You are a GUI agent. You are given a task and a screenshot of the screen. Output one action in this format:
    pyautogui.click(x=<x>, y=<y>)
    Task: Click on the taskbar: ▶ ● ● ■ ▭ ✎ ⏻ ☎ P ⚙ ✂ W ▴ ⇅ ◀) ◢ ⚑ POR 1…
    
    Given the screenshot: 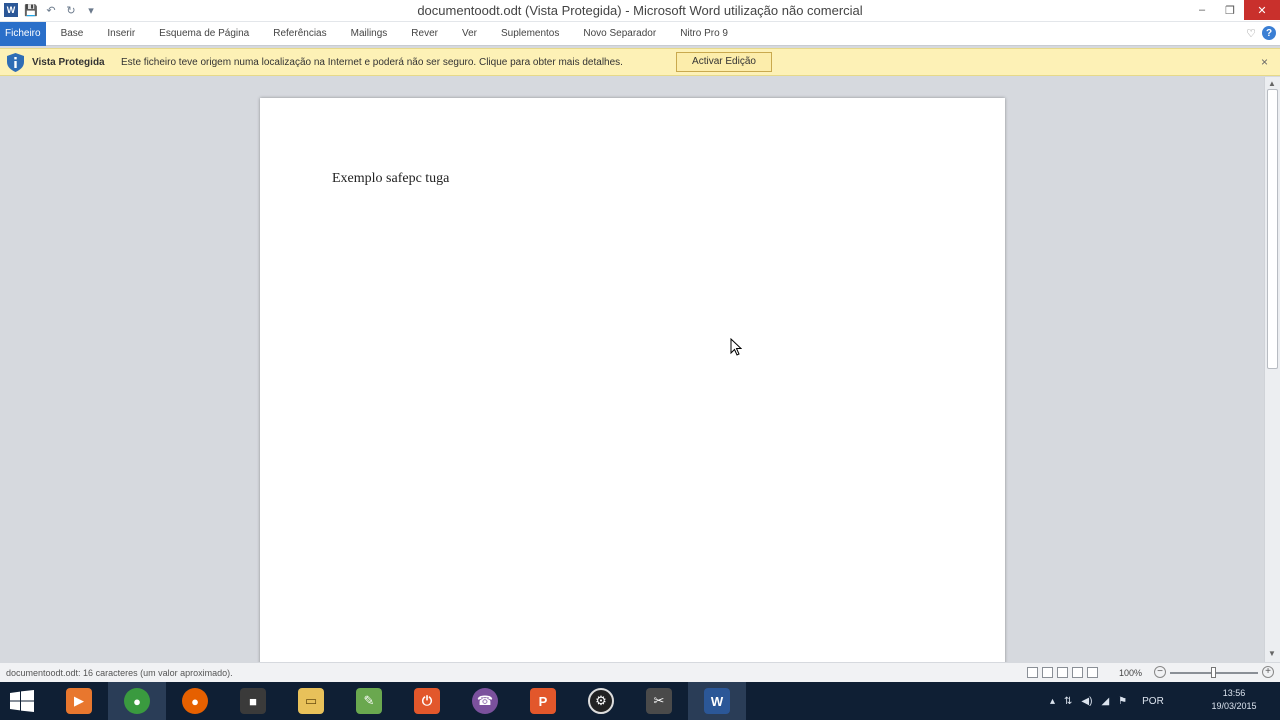 What is the action you would take?
    pyautogui.click(x=640, y=701)
    